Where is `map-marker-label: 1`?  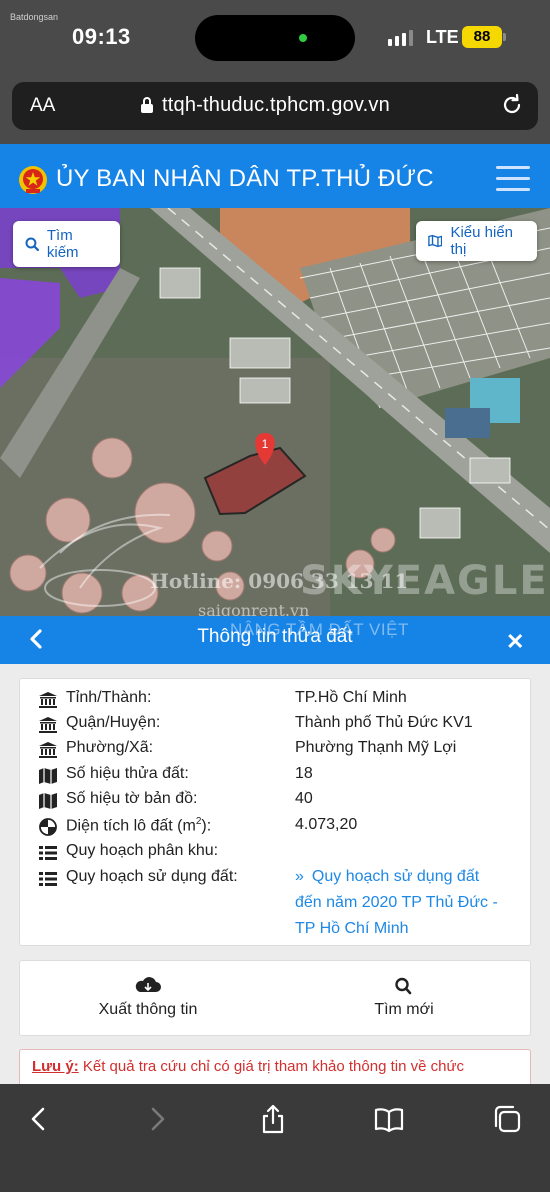
map-marker-label: 1 is located at coordinates (265, 444).